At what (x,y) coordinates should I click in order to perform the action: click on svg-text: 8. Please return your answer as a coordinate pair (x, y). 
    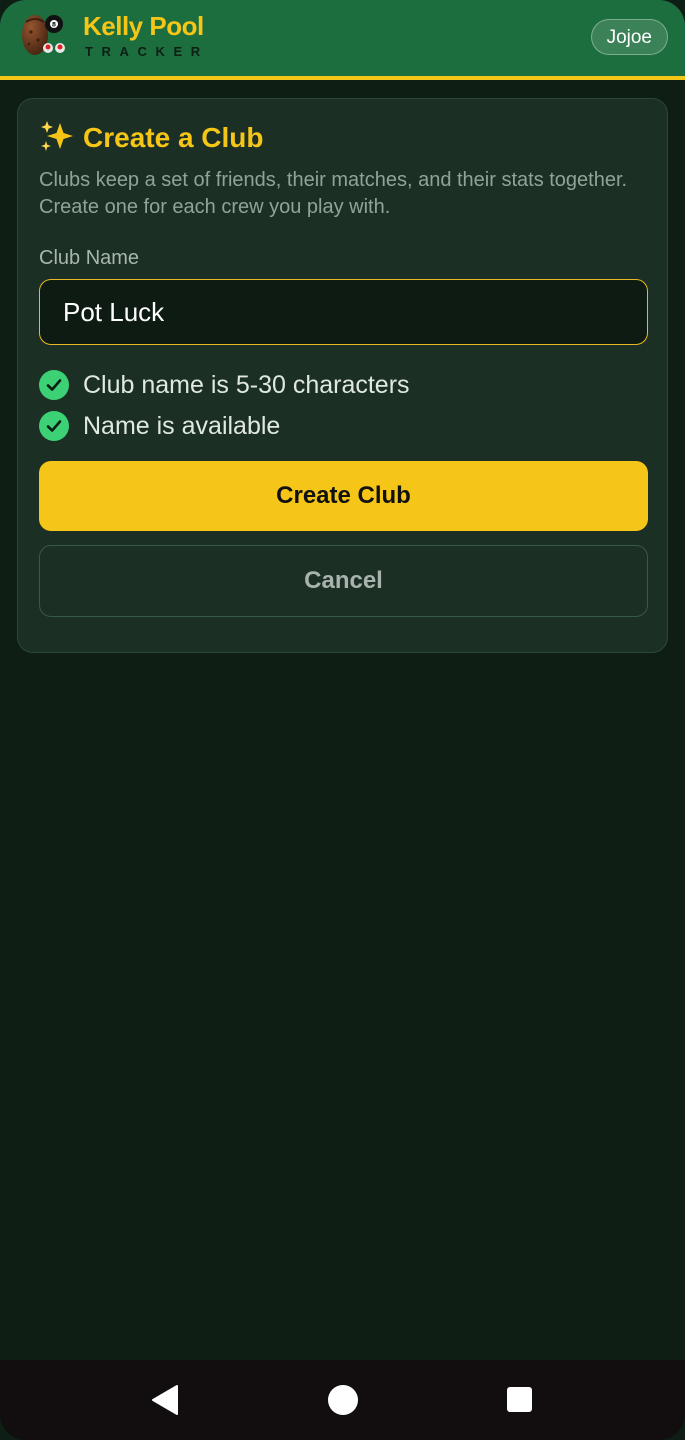
    Looking at the image, I should click on (54, 25).